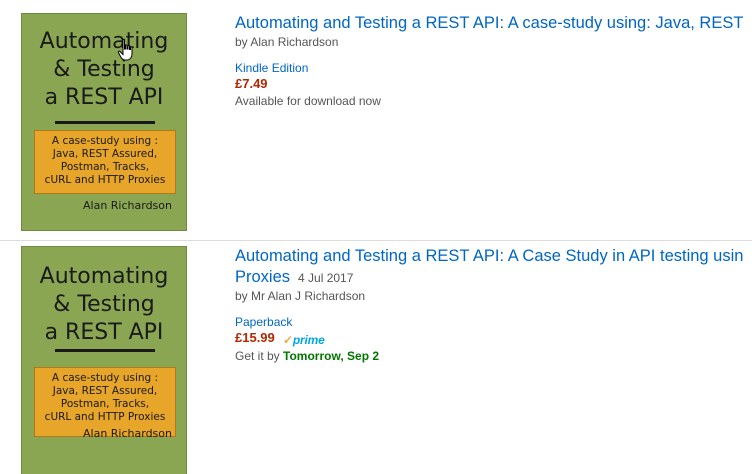 Image resolution: width=752 pixels, height=474 pixels. Describe the element at coordinates (271, 68) in the screenshot. I see `format-link-kindle: Kindle Edition` at that location.